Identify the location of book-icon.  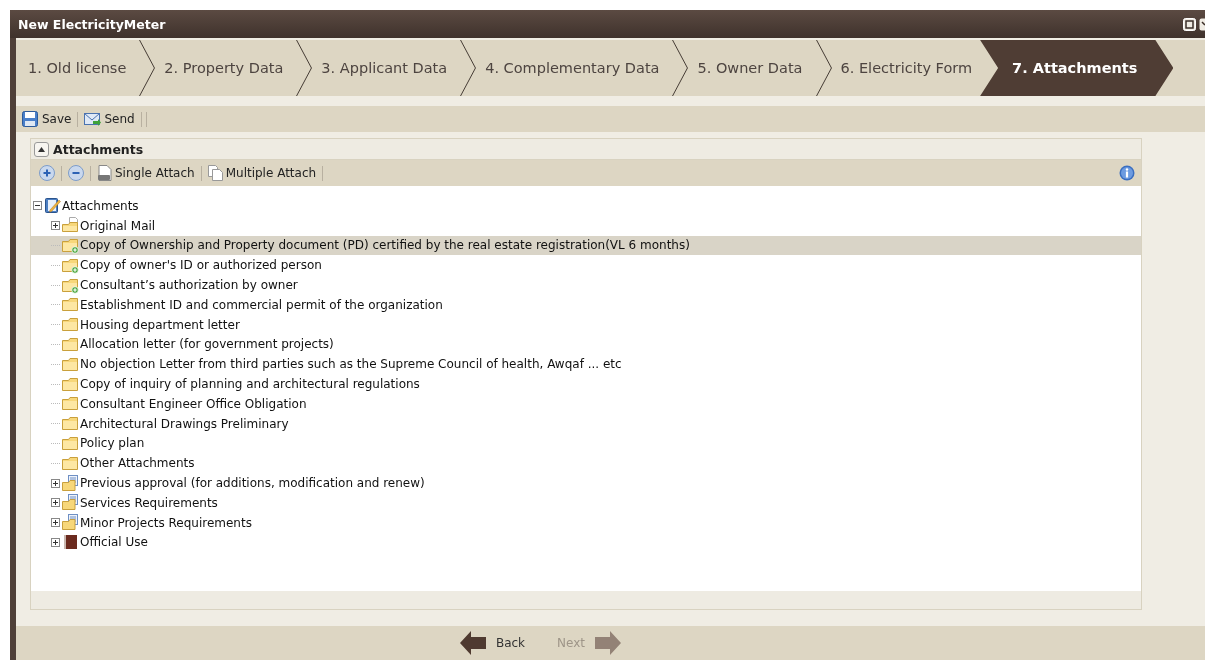
(70, 542).